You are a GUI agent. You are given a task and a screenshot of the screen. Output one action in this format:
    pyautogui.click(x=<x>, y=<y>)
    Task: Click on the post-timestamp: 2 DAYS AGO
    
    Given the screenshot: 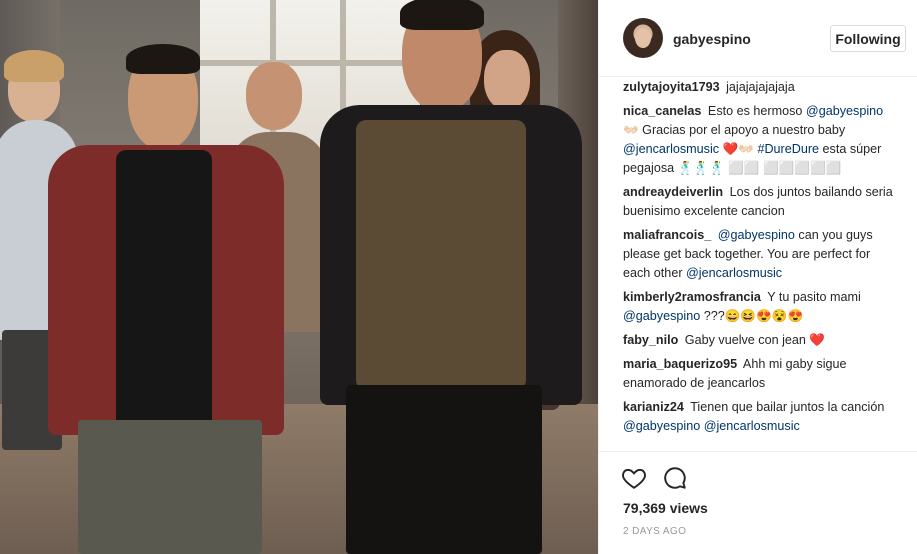 What is the action you would take?
    pyautogui.click(x=654, y=531)
    